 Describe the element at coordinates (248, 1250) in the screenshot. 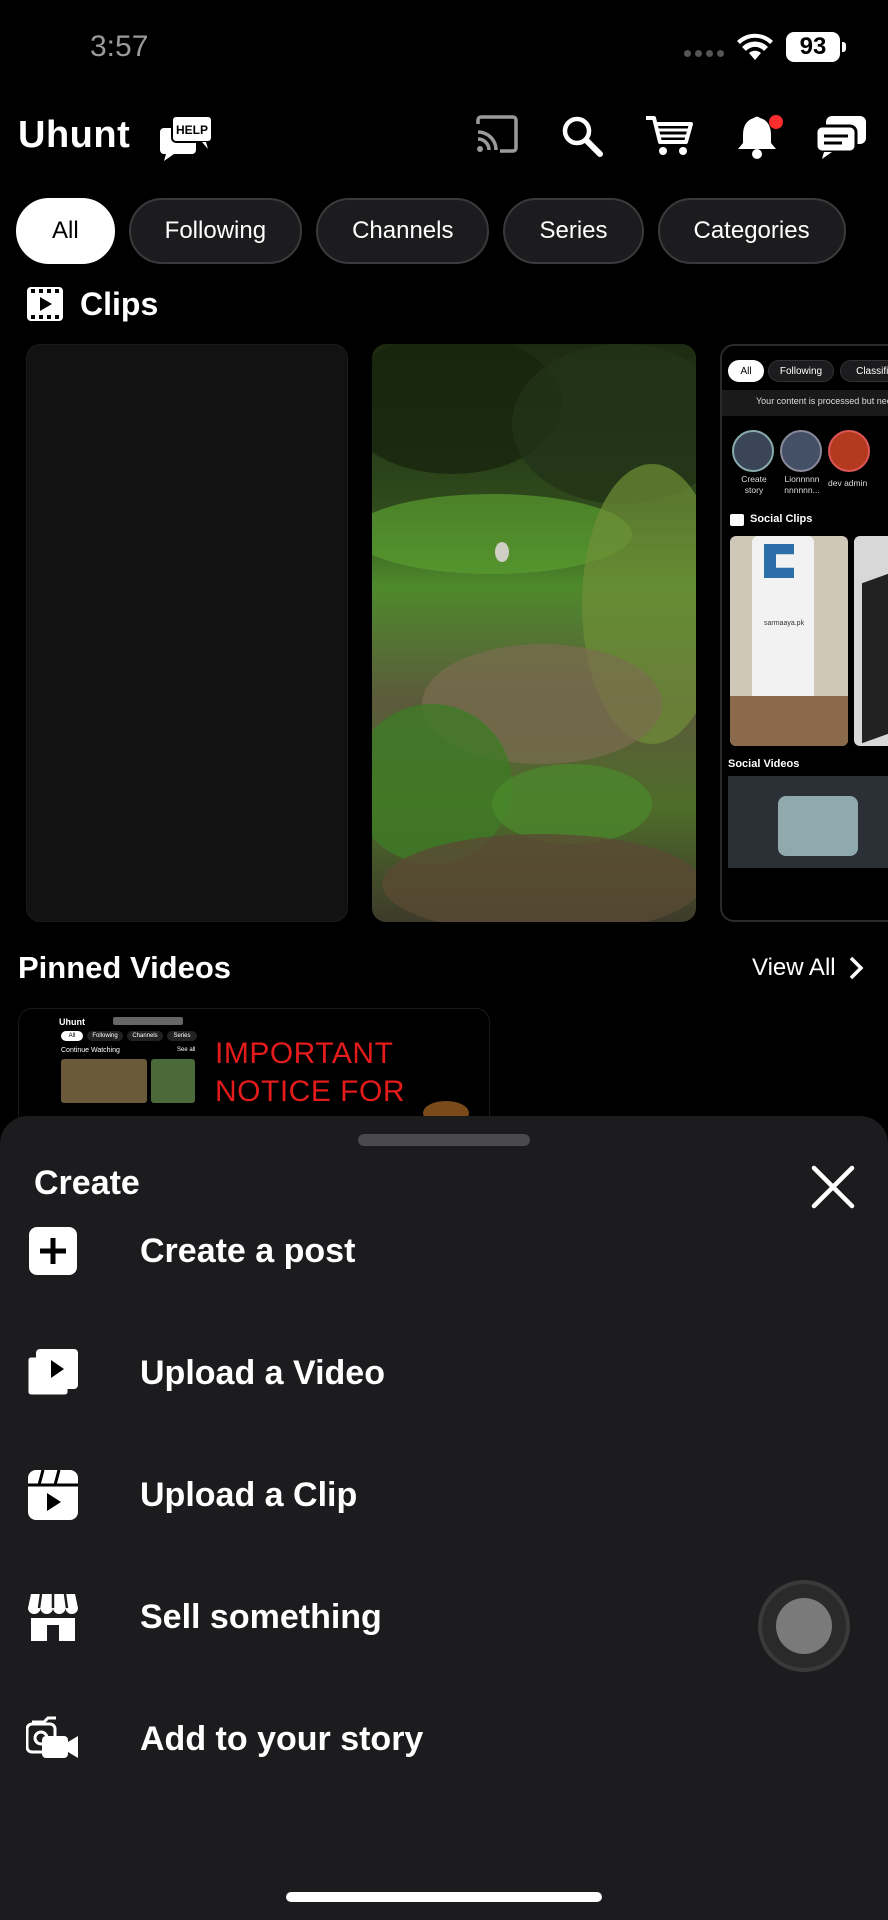

I see `create-post-label: Create a post` at that location.